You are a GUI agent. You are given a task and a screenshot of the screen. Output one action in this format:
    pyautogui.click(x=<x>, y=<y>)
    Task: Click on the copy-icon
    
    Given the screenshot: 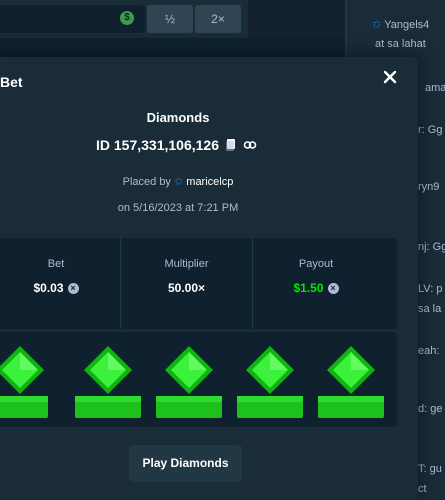 What is the action you would take?
    pyautogui.click(x=231, y=145)
    